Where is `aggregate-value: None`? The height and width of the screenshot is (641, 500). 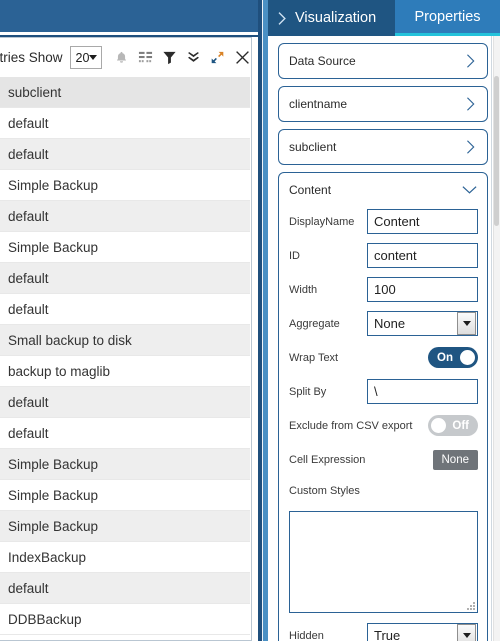 aggregate-value: None is located at coordinates (390, 323).